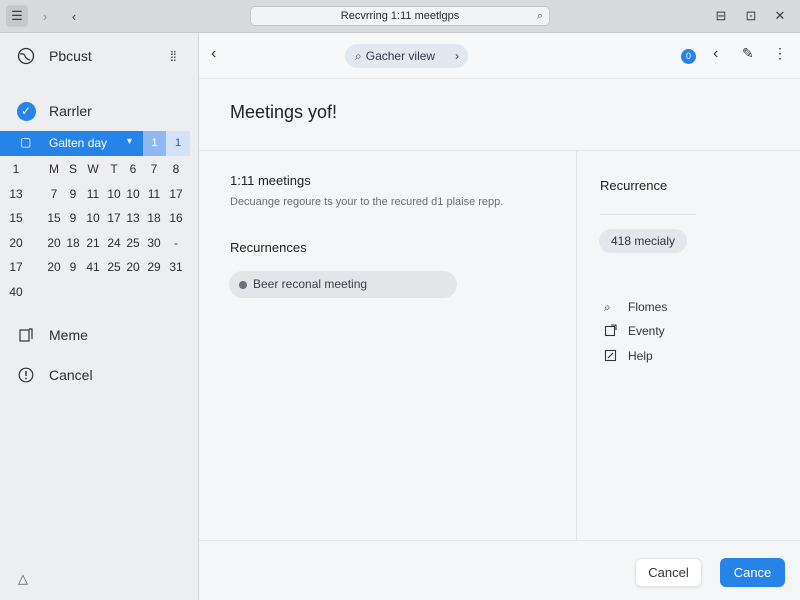  I want to click on view-search-label: Gacher vilew, so click(400, 56).